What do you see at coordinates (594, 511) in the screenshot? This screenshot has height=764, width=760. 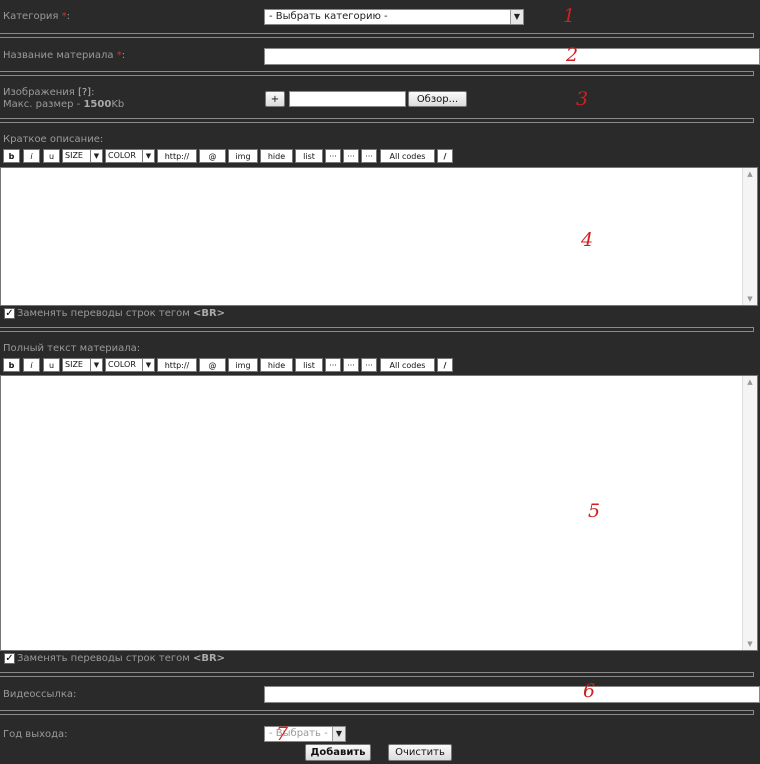 I see `annotation-5: 5` at bounding box center [594, 511].